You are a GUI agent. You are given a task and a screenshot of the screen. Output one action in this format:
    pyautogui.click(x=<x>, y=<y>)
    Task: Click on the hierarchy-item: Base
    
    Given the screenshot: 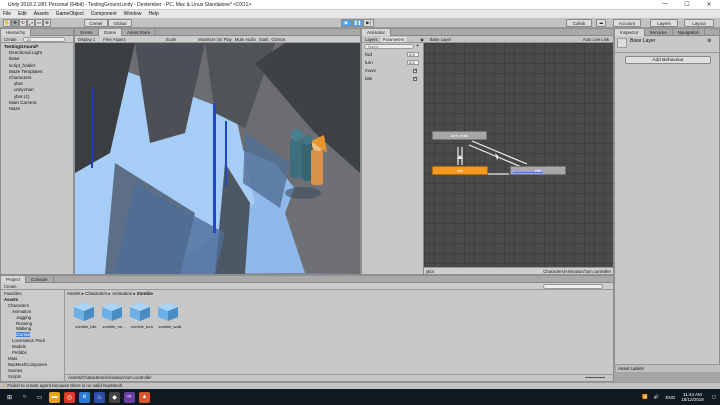 What is the action you would take?
    pyautogui.click(x=14, y=58)
    